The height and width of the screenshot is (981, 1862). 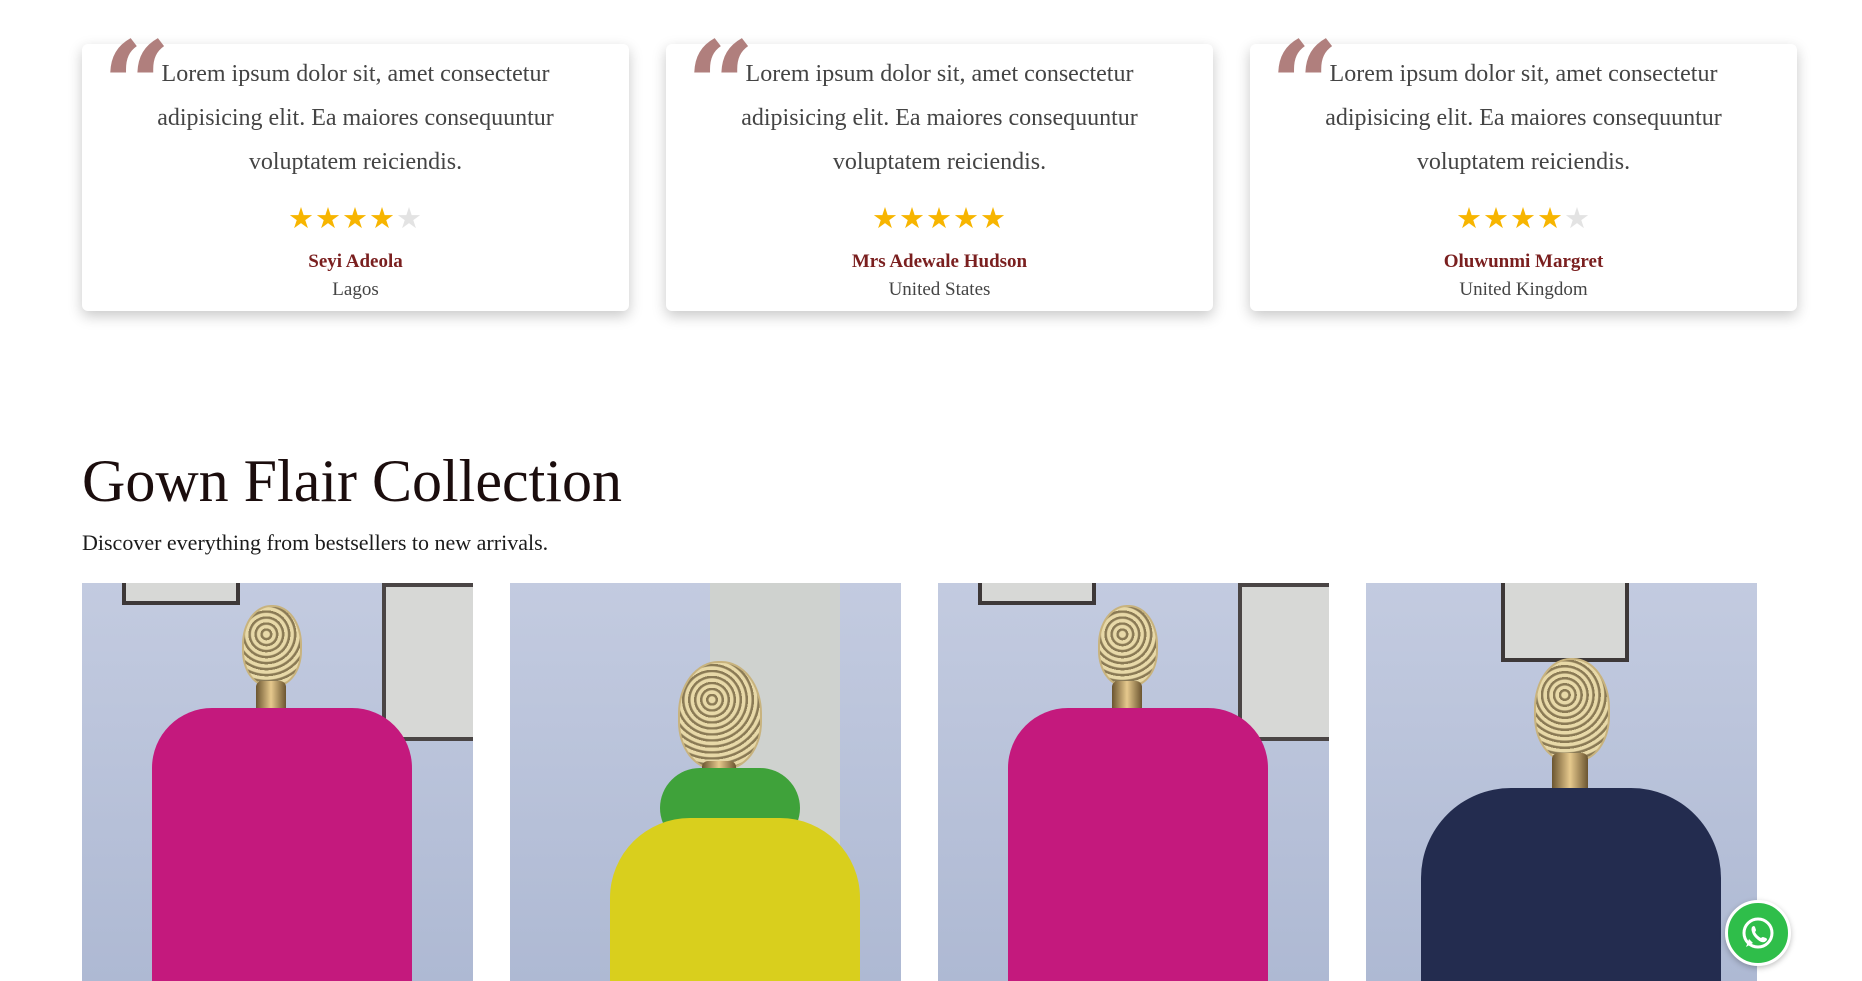 What do you see at coordinates (352, 481) in the screenshot?
I see `collection-title: Gown Flair Collection` at bounding box center [352, 481].